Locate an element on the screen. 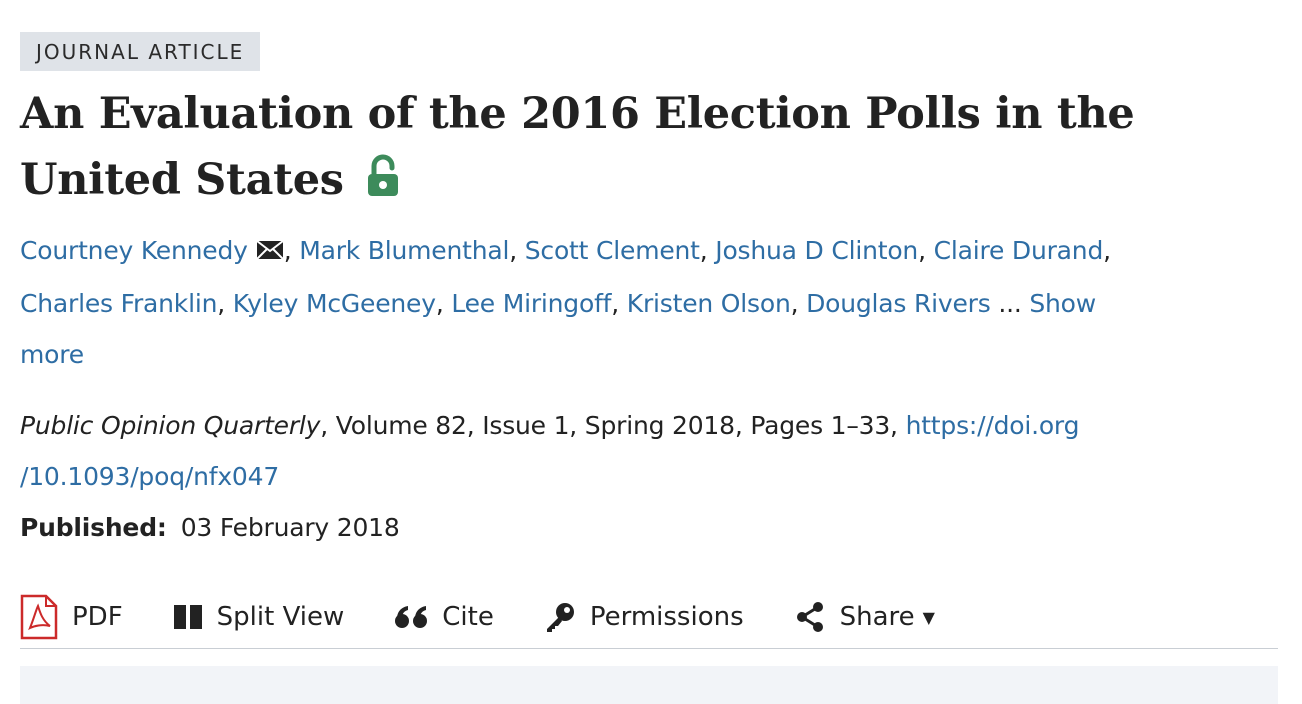 The height and width of the screenshot is (704, 1302). share-dropdown-button: Share ▼ is located at coordinates (864, 617).